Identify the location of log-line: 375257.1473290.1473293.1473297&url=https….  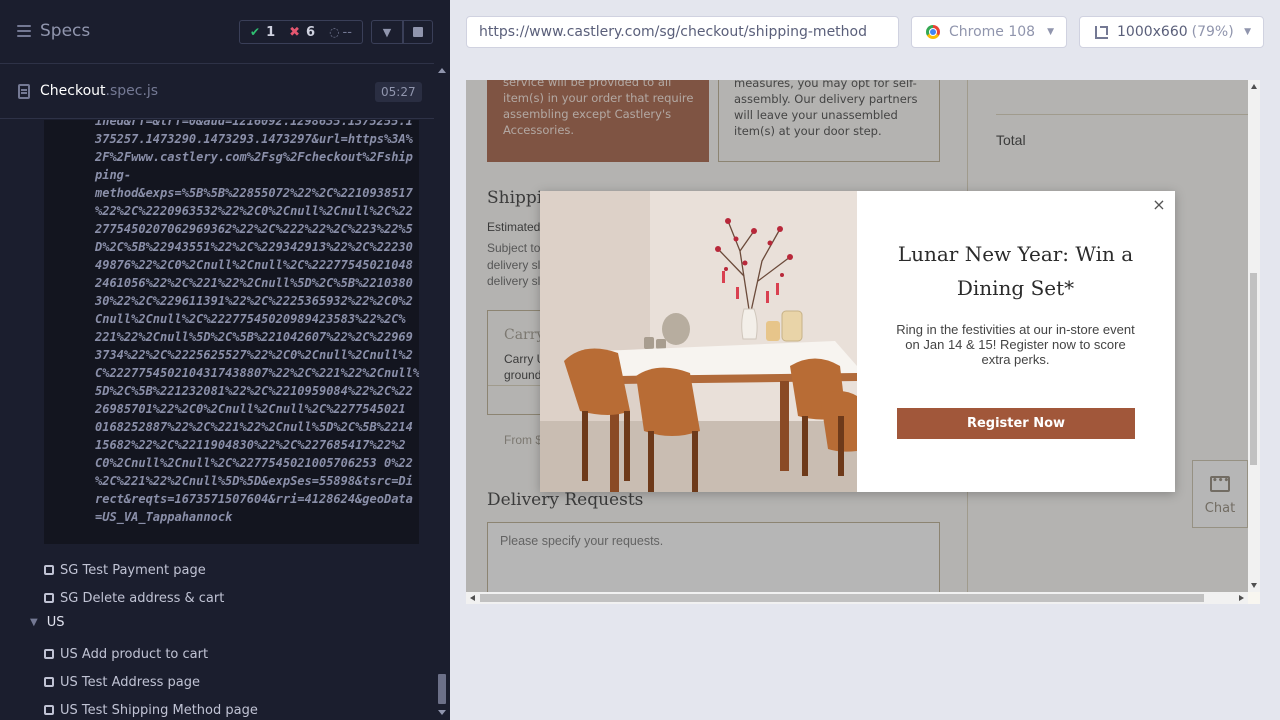
(254, 139).